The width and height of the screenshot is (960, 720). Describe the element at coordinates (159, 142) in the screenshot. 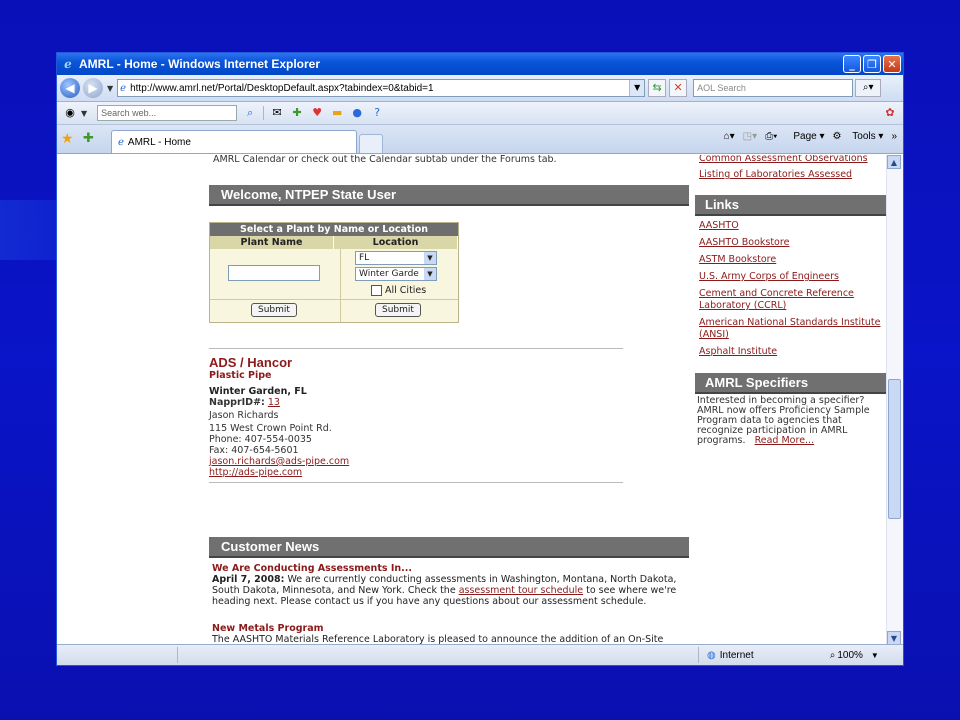

I see `tab-label: AMRL - Home` at that location.